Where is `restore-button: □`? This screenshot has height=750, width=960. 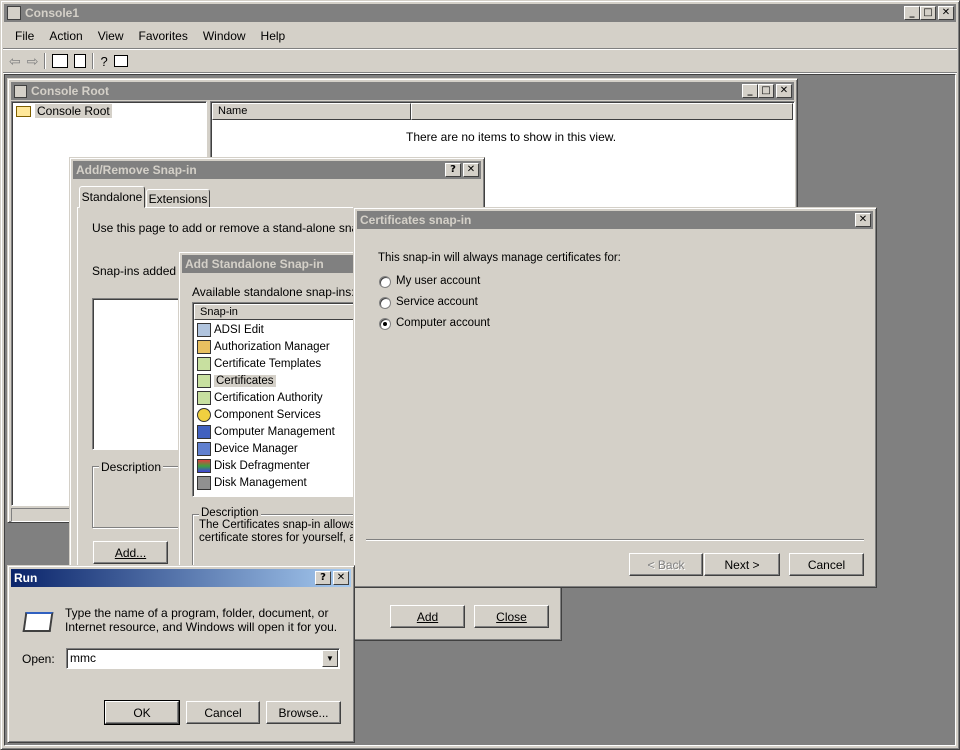
restore-button: □ is located at coordinates (766, 91).